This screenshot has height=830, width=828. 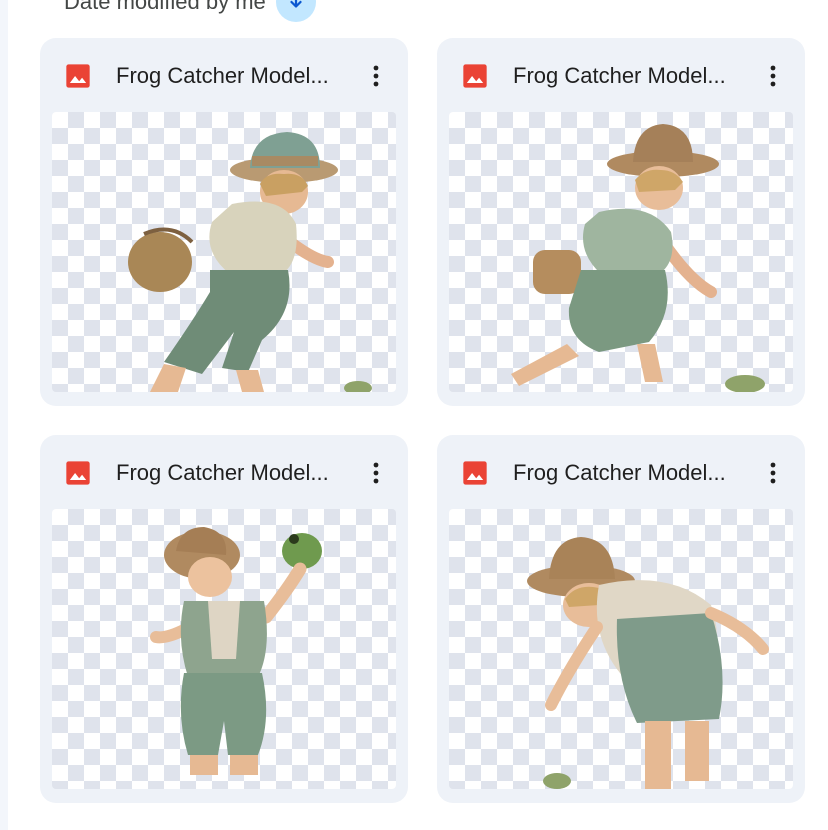 I want to click on left-sidebar-edge, so click(x=4, y=415).